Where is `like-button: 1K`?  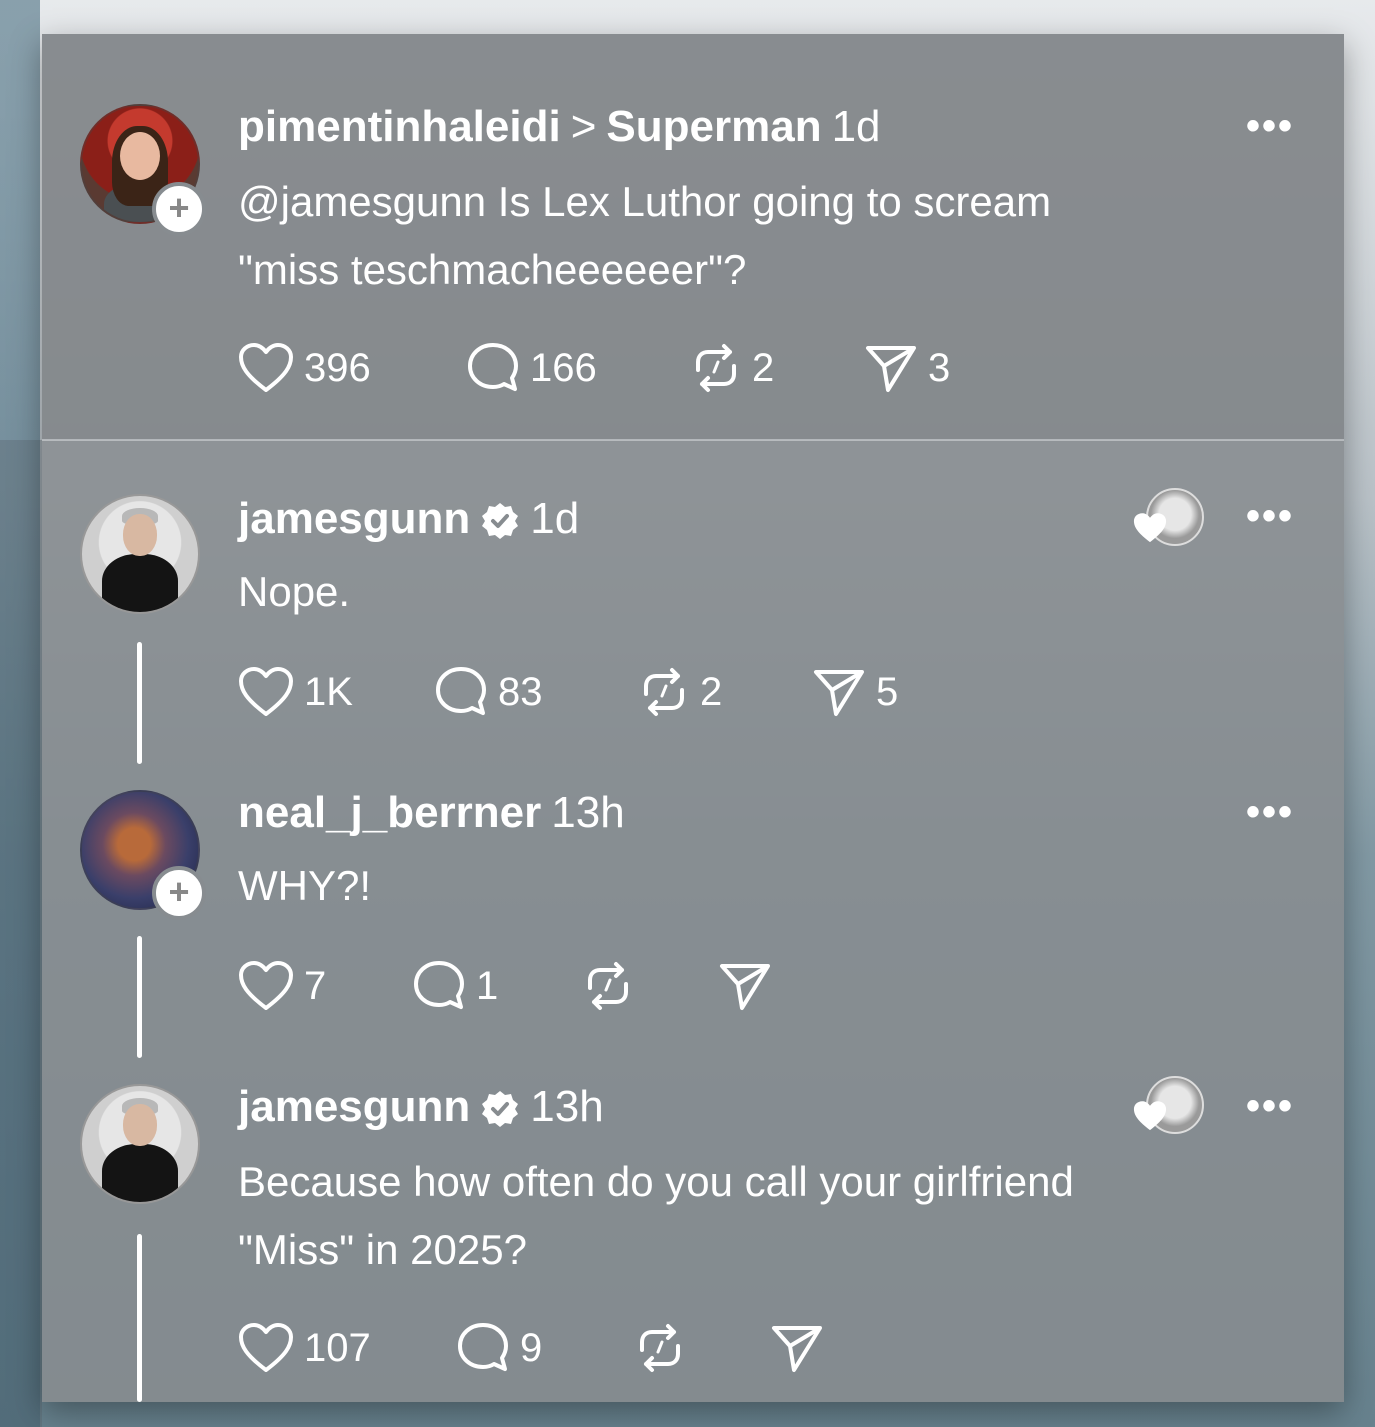 like-button: 1K is located at coordinates (295, 692).